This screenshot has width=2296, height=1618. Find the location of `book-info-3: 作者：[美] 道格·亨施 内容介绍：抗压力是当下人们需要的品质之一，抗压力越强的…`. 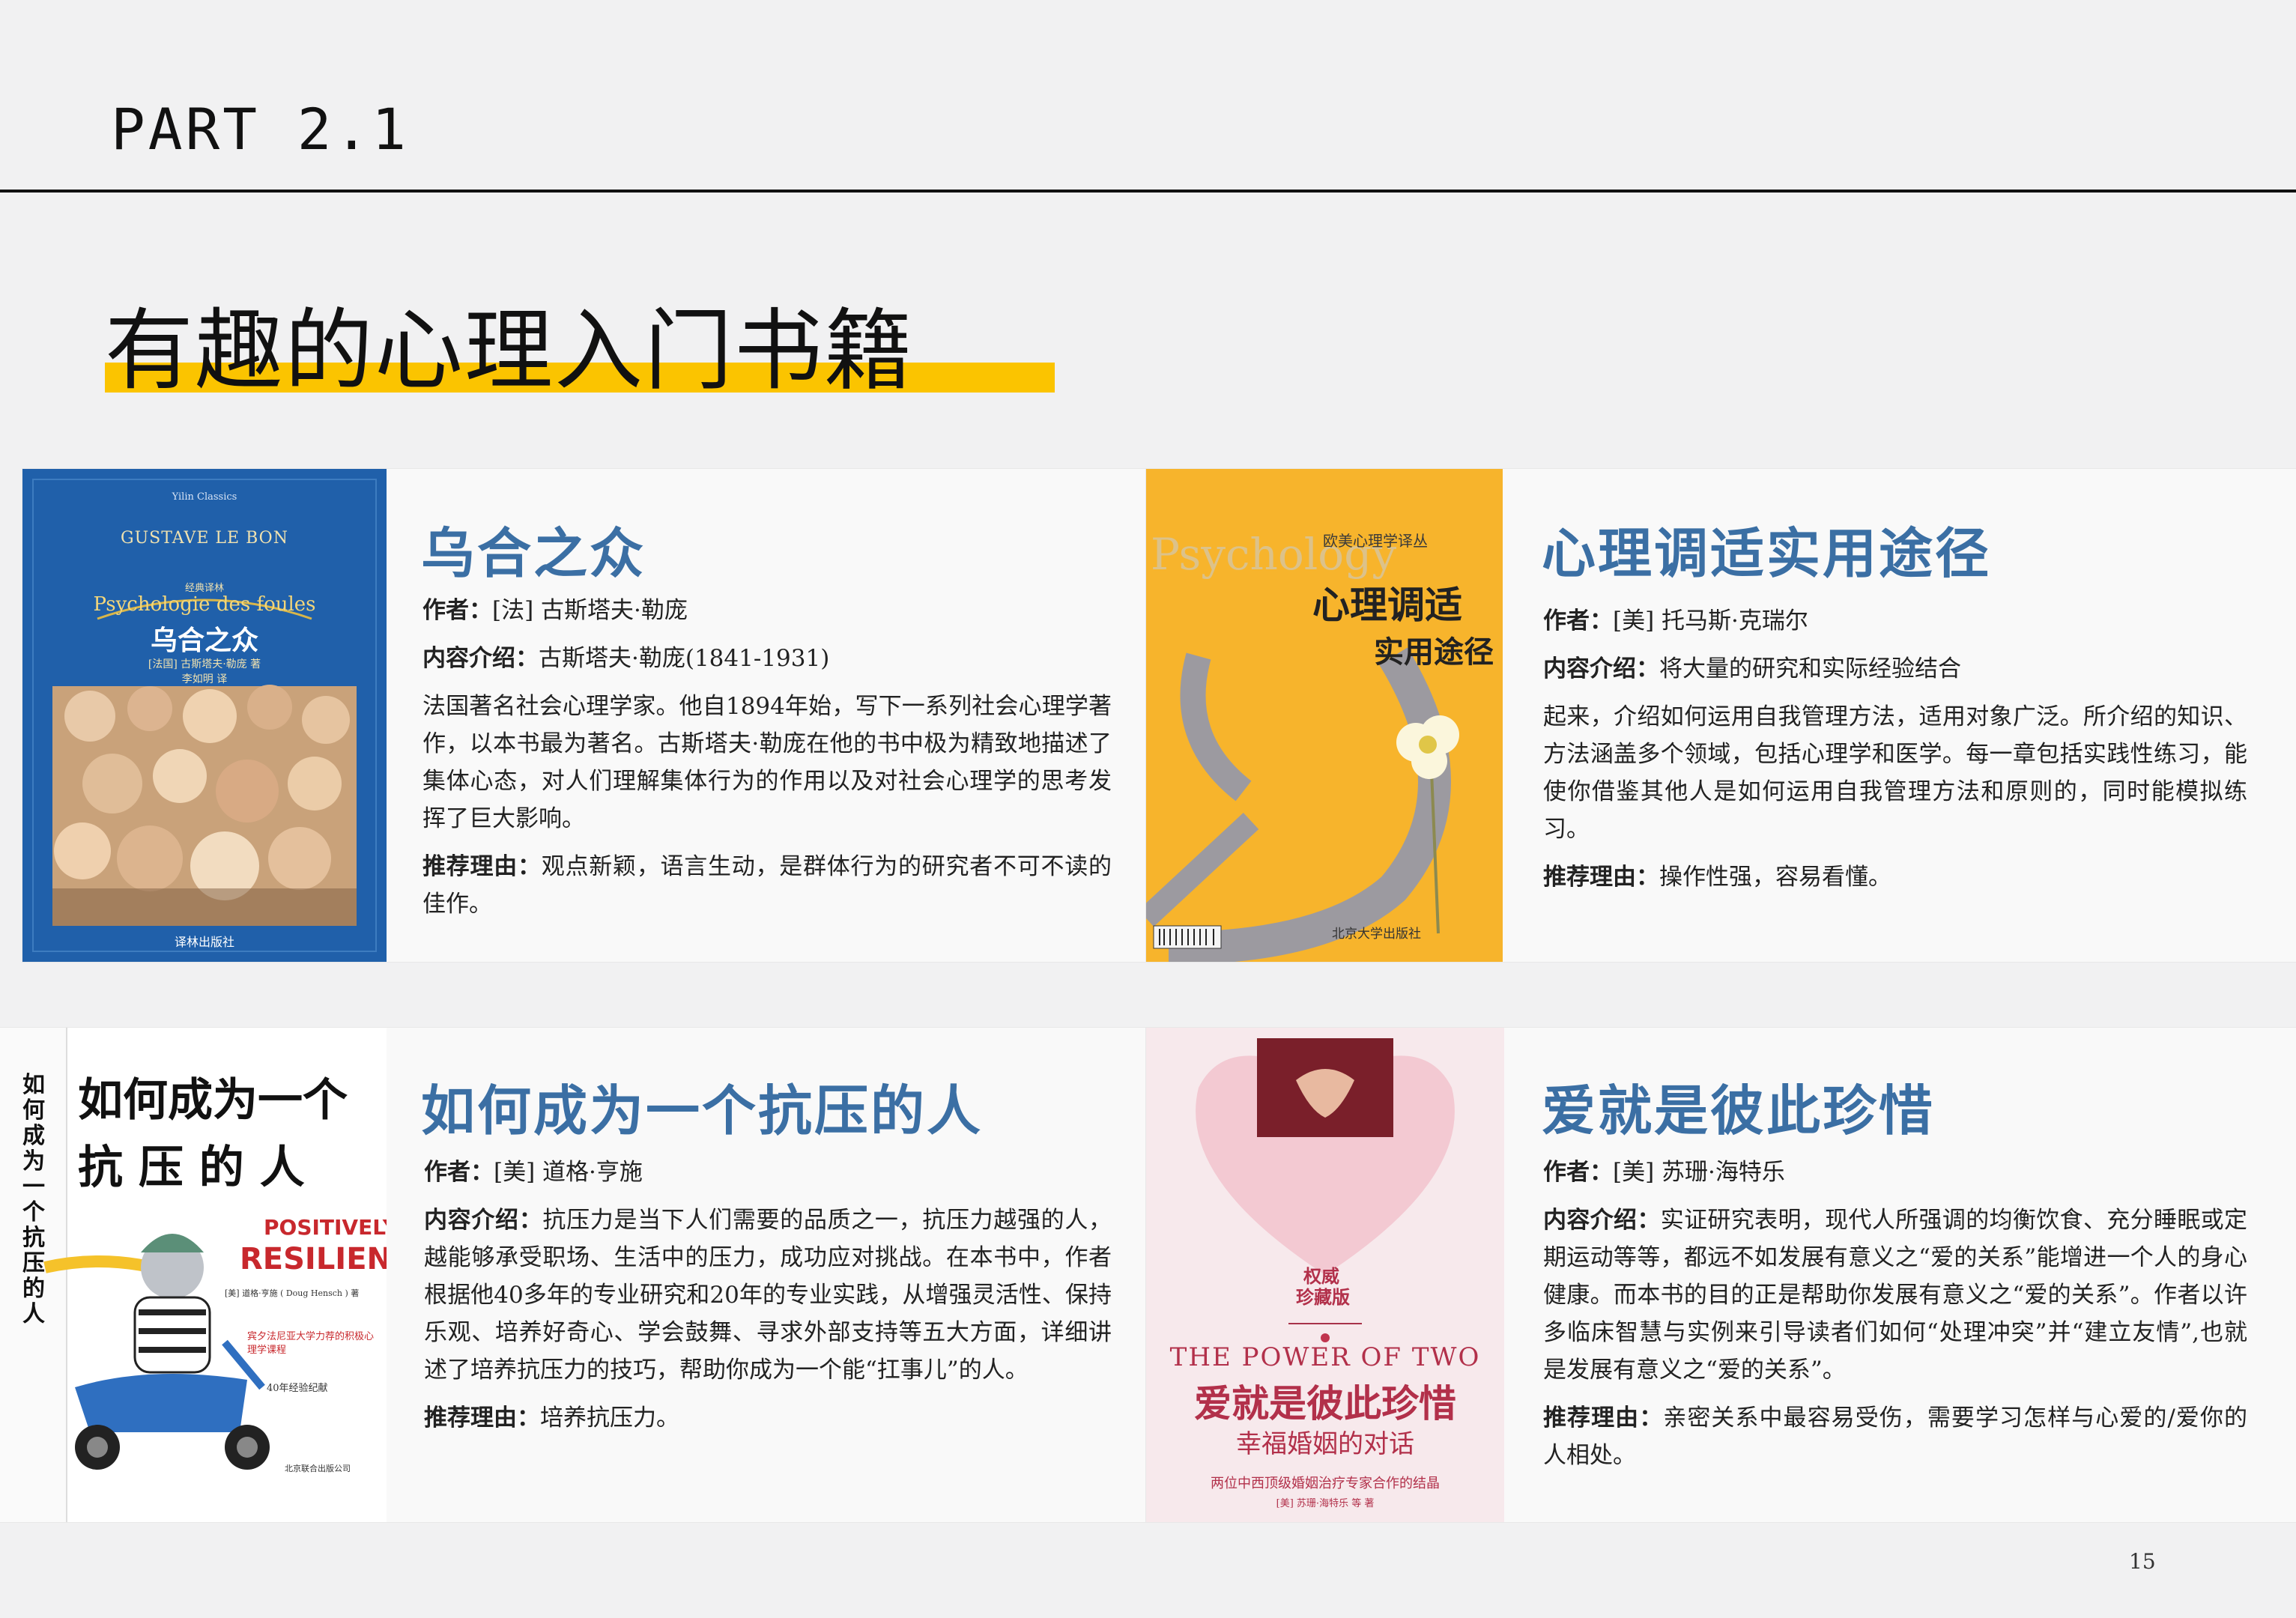

book-info-3: 作者：[美] 道格·亨施 内容介绍：抗压力是当下人们需要的品质之一，抗压力越强的… is located at coordinates (768, 1300).